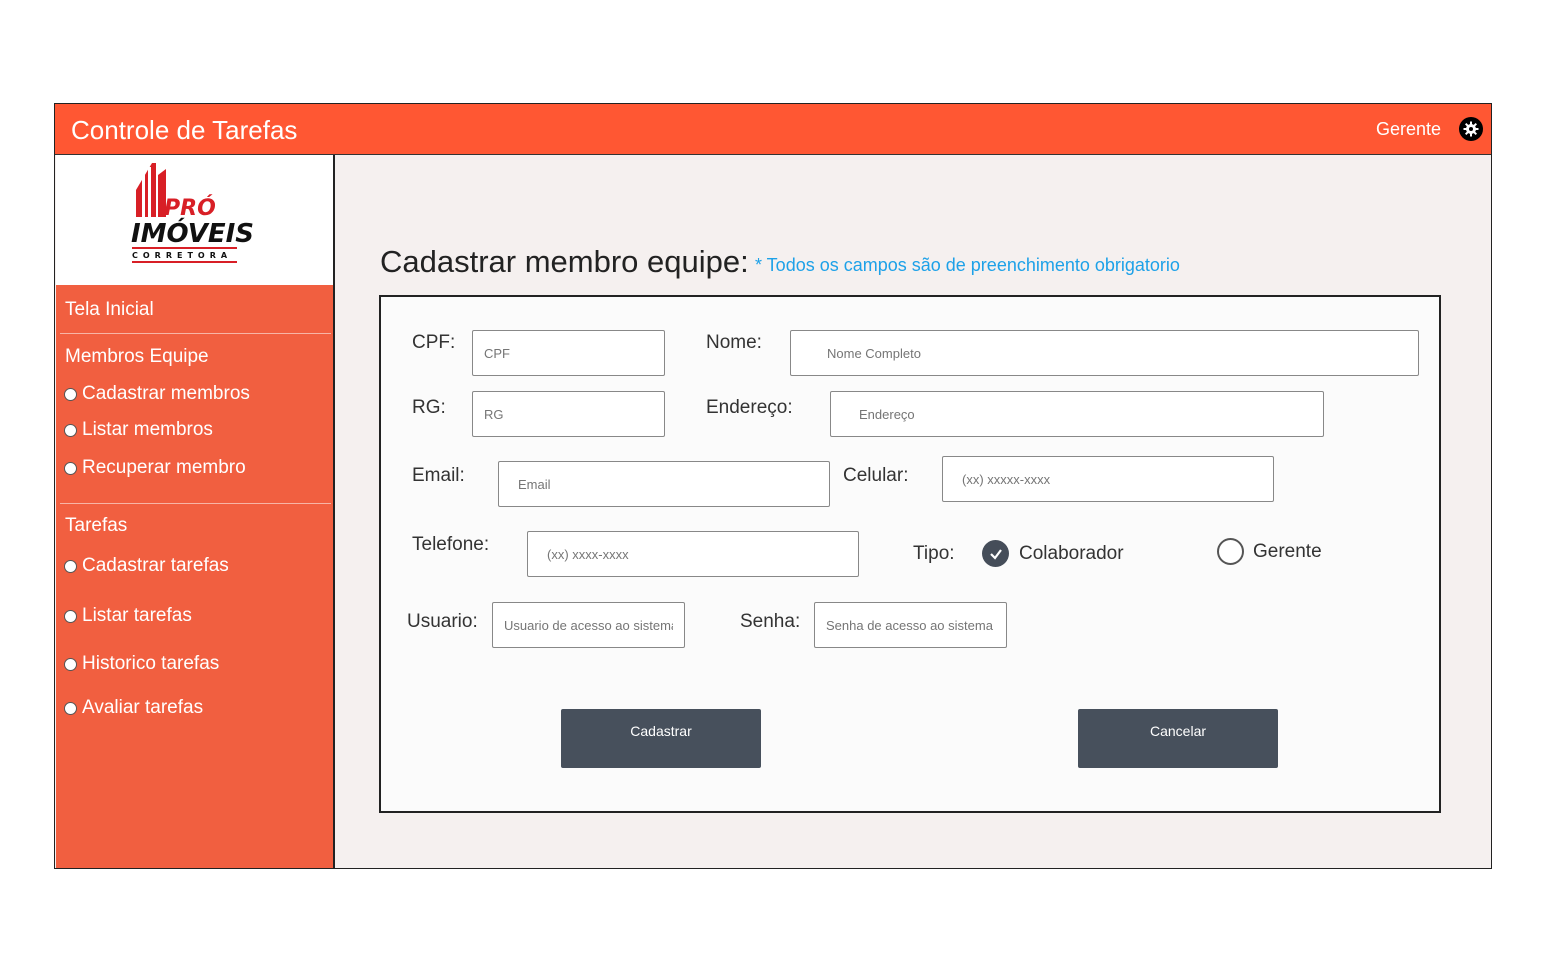 The height and width of the screenshot is (974, 1547). What do you see at coordinates (192, 233) in the screenshot?
I see `logo-line2: IMÓVEIS` at bounding box center [192, 233].